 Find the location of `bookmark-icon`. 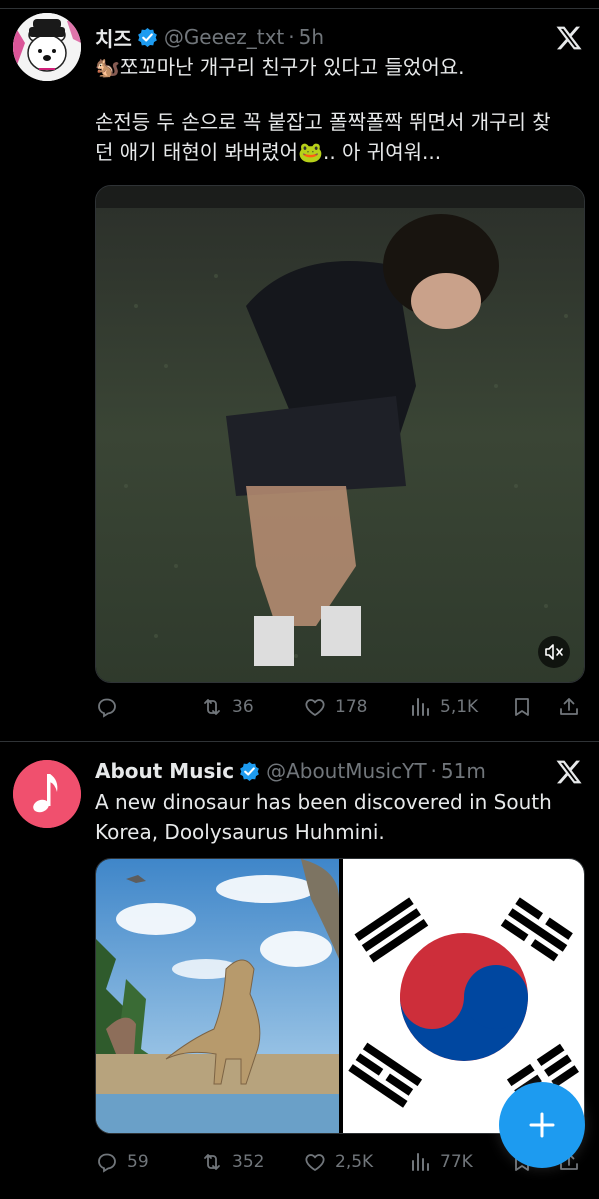

bookmark-icon is located at coordinates (522, 707).